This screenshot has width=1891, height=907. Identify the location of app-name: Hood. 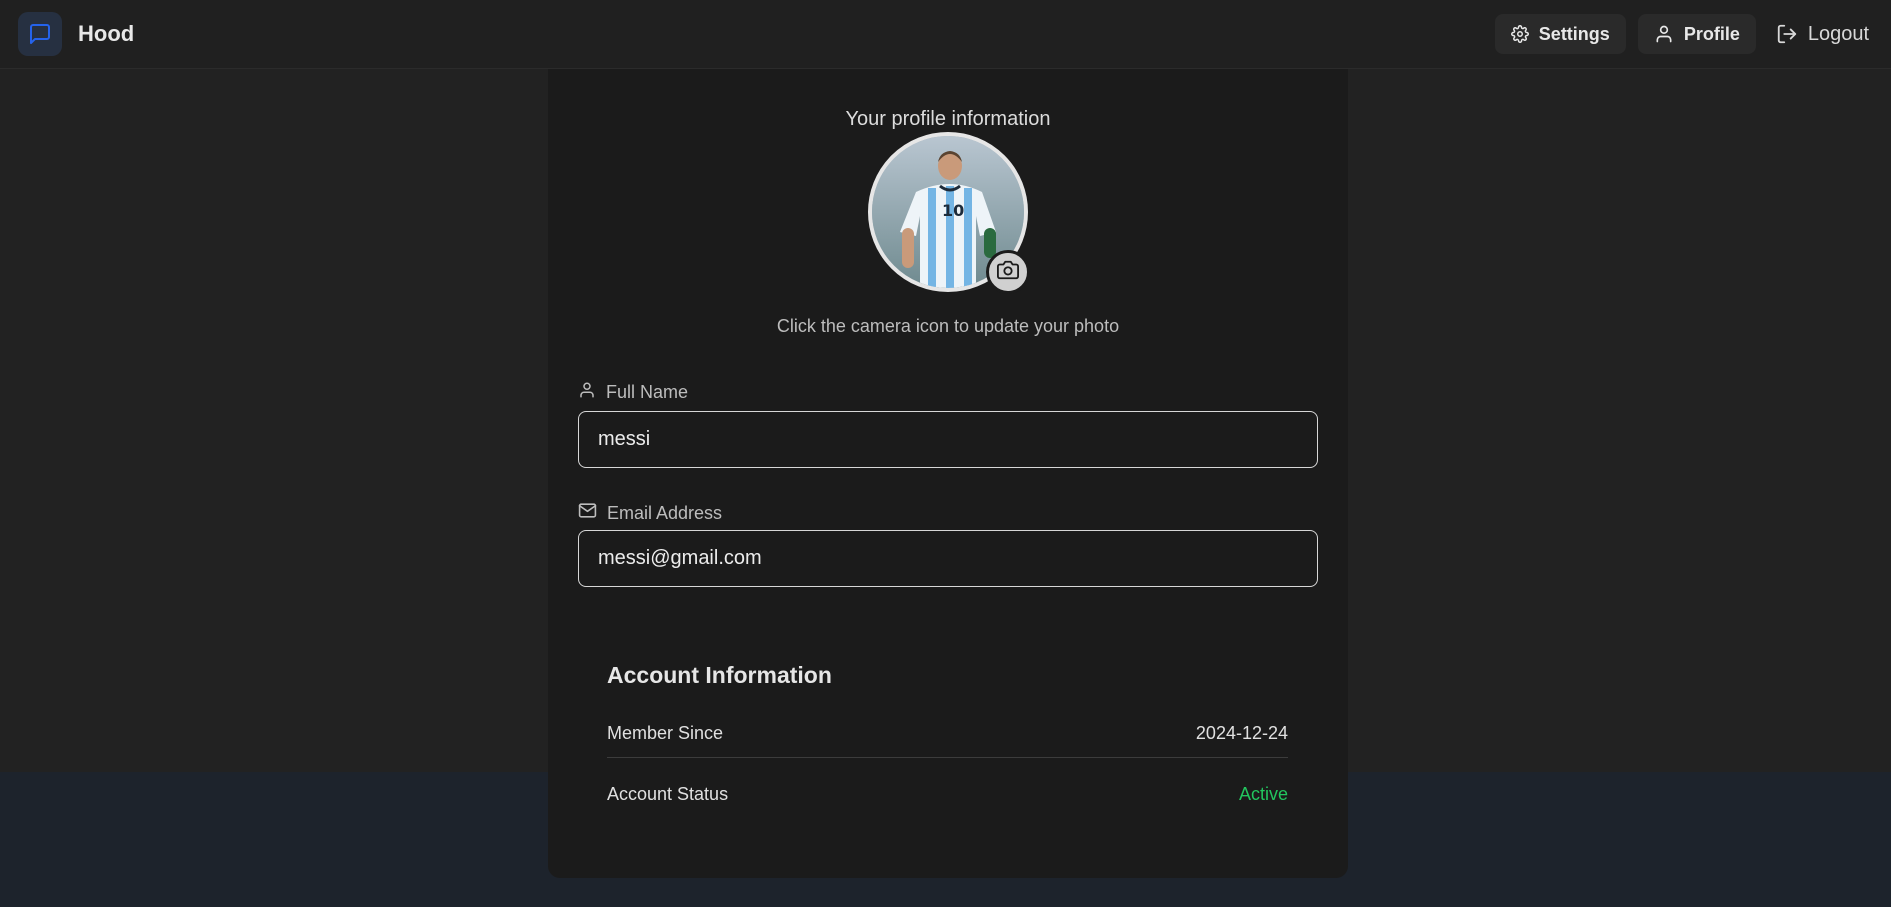
(106, 33).